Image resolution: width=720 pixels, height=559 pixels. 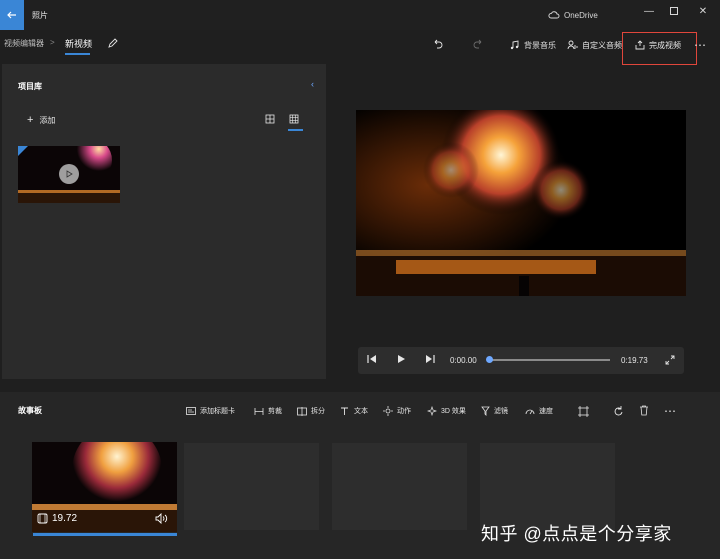 I want to click on speed-button: 速度, so click(x=539, y=411).